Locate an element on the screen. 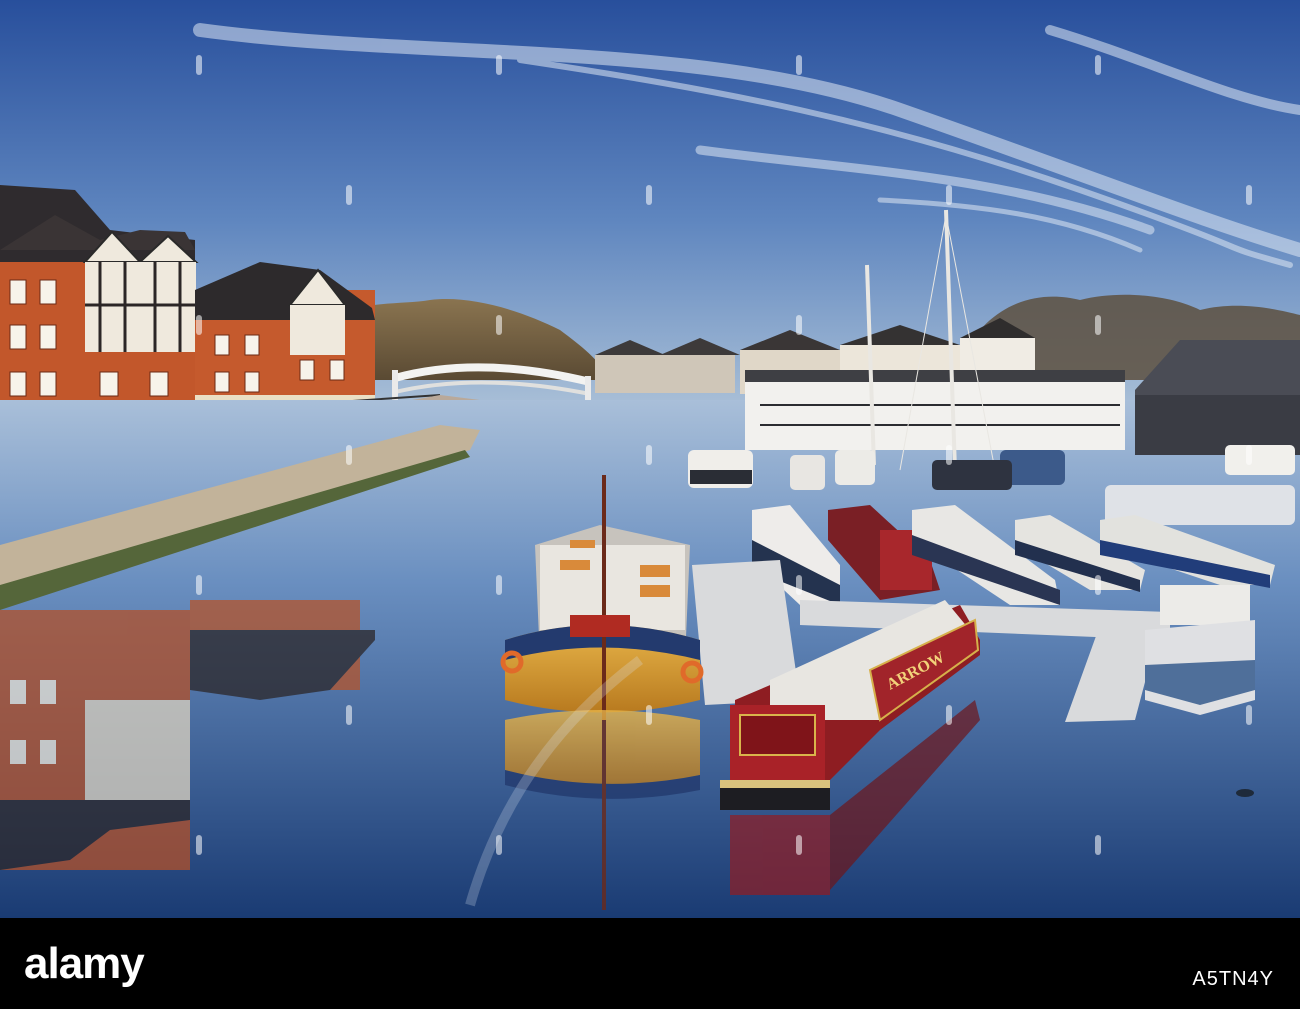 The image size is (1300, 1009). duck is located at coordinates (1245, 793).